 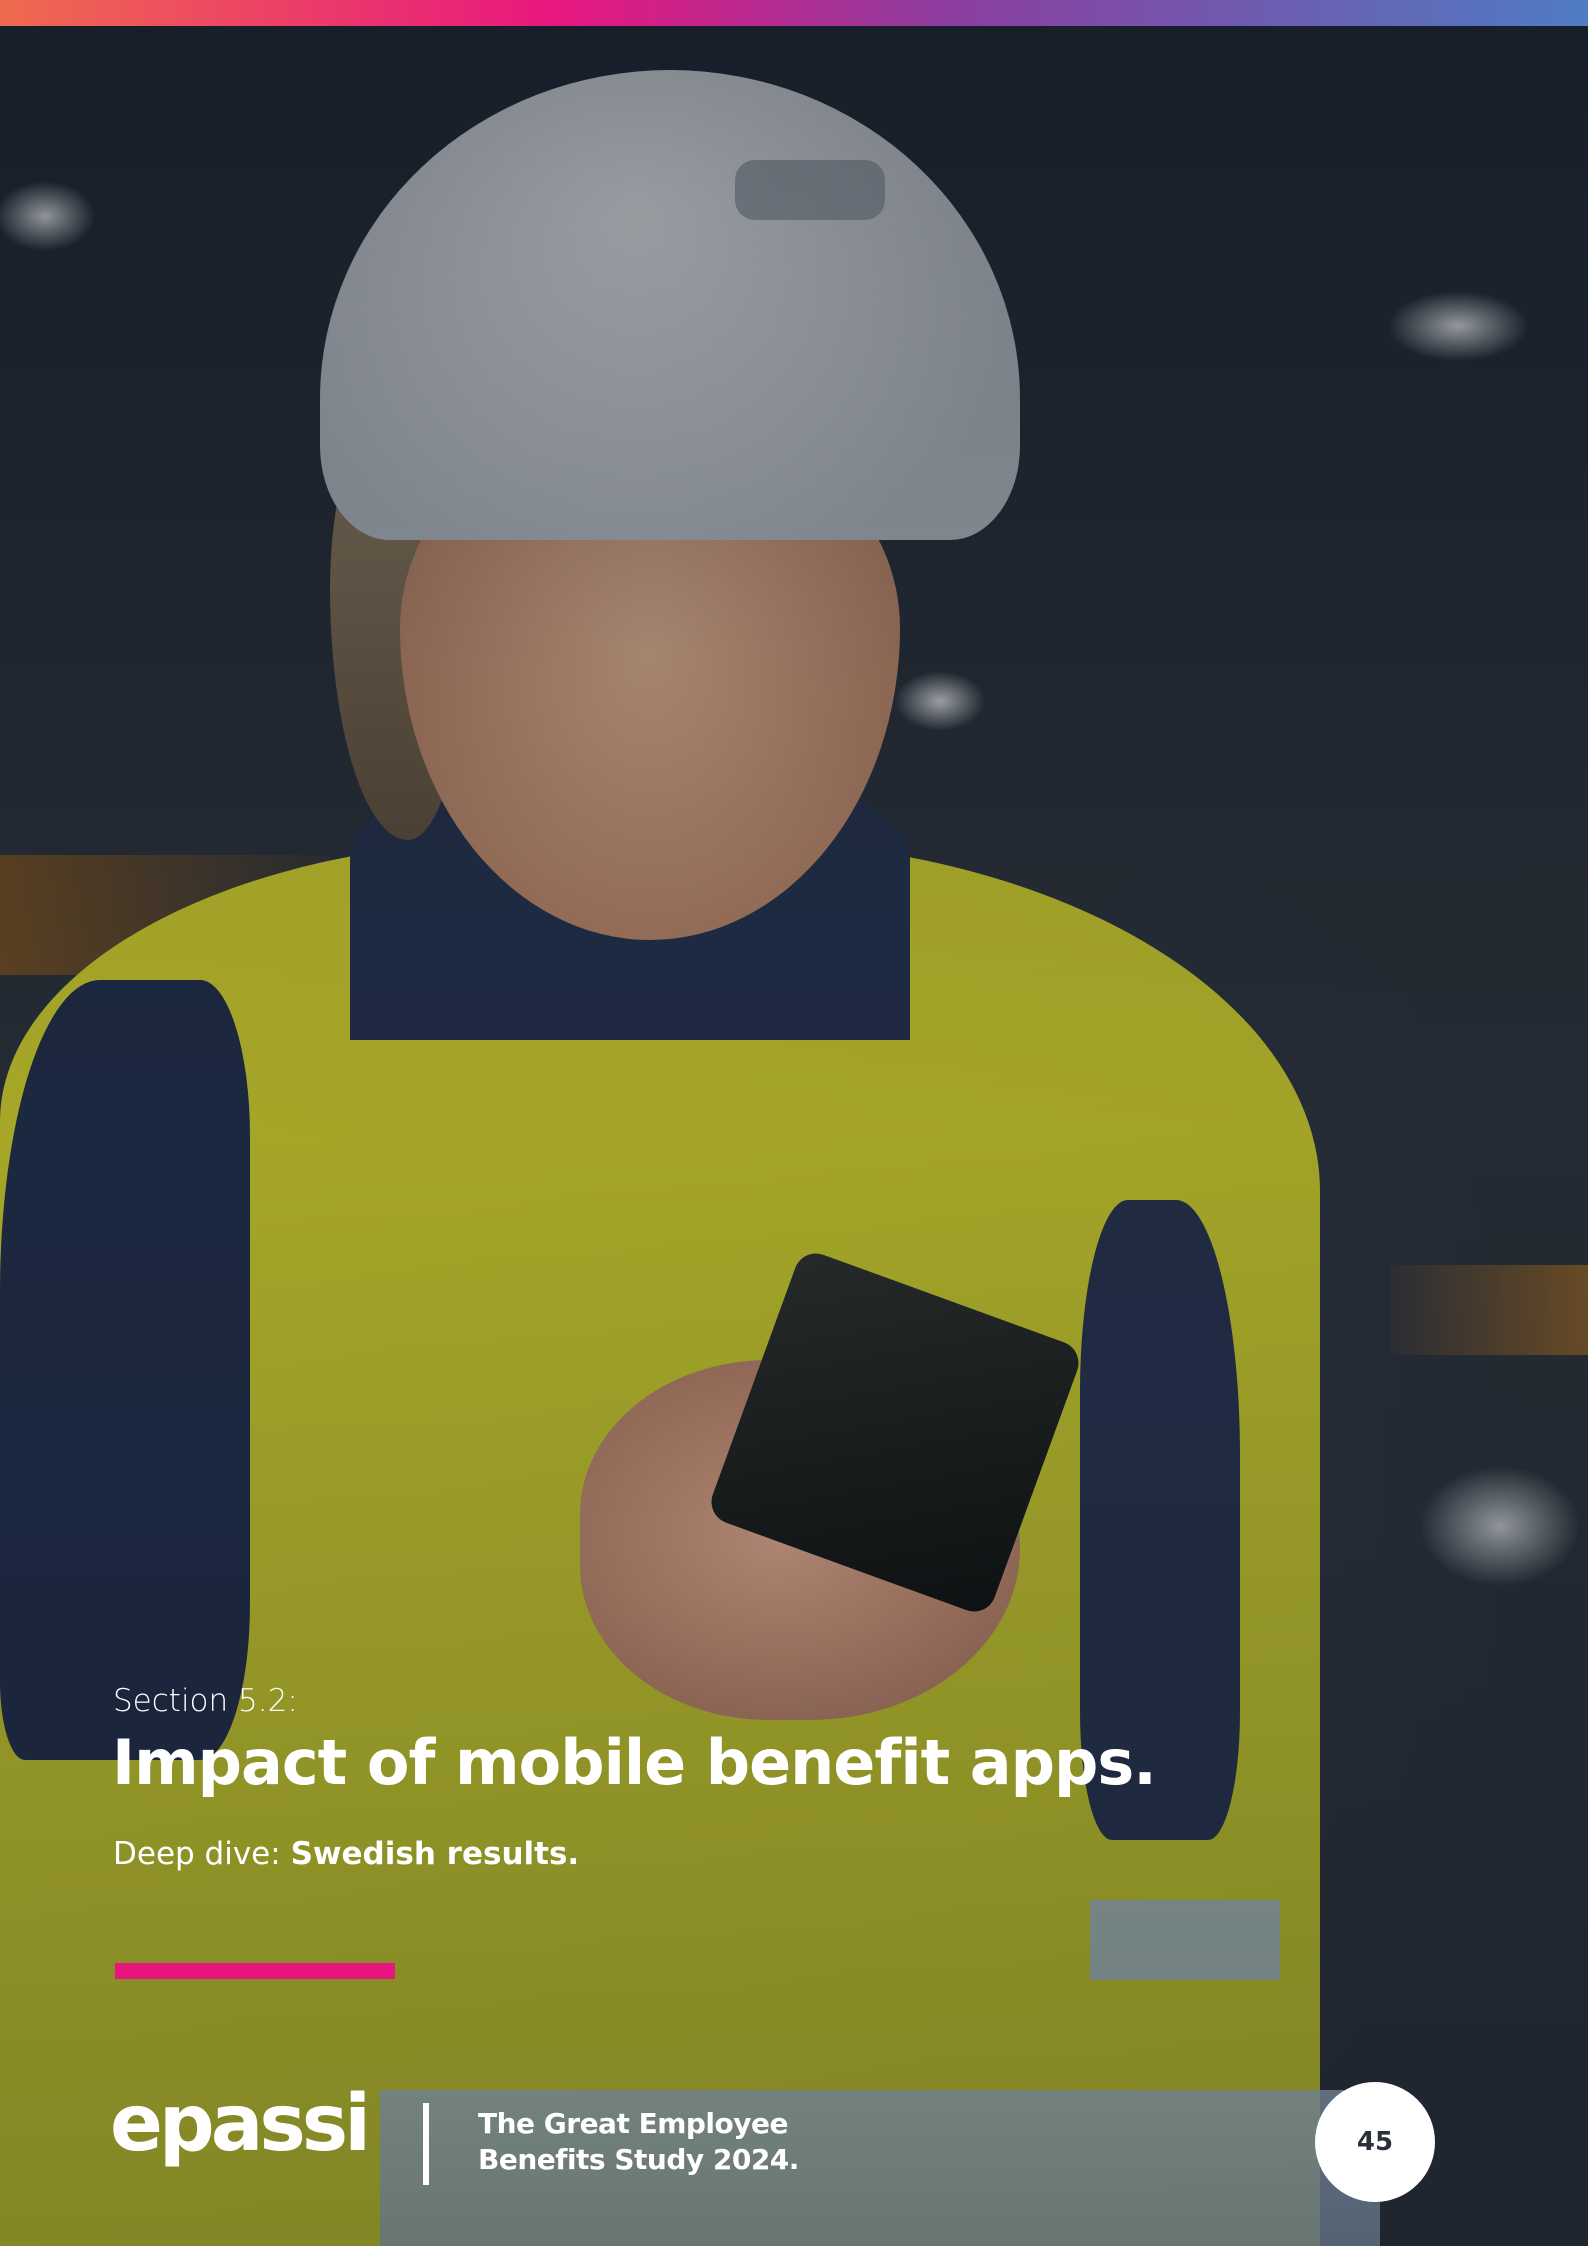 I want to click on page-number-badge: 45, so click(x=1375, y=2142).